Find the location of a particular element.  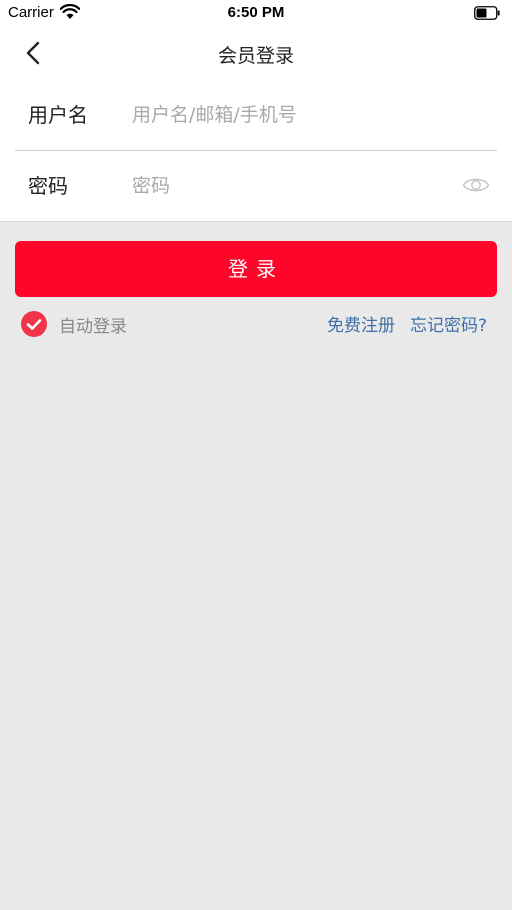

password-input is located at coordinates (287, 186).